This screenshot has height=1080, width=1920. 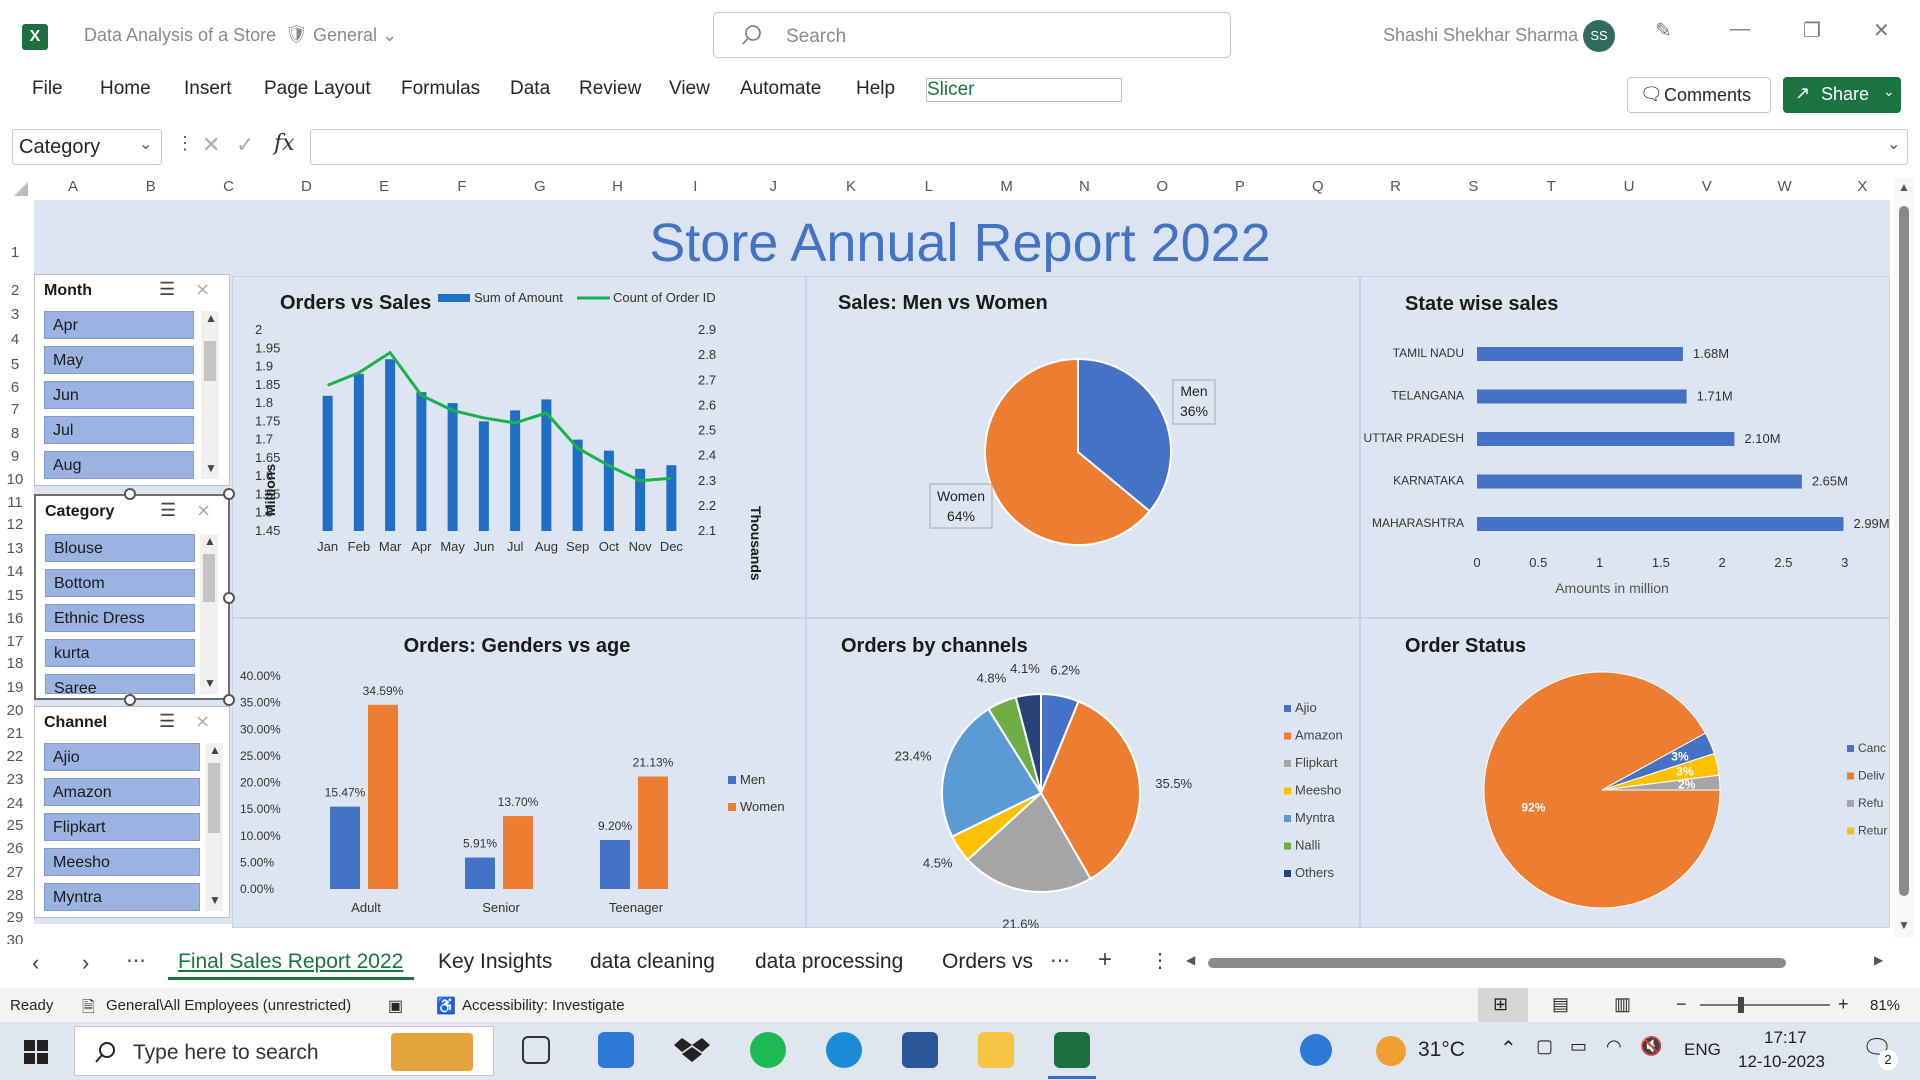 What do you see at coordinates (1503, 1005) in the screenshot?
I see `normal-view-button: ⊞` at bounding box center [1503, 1005].